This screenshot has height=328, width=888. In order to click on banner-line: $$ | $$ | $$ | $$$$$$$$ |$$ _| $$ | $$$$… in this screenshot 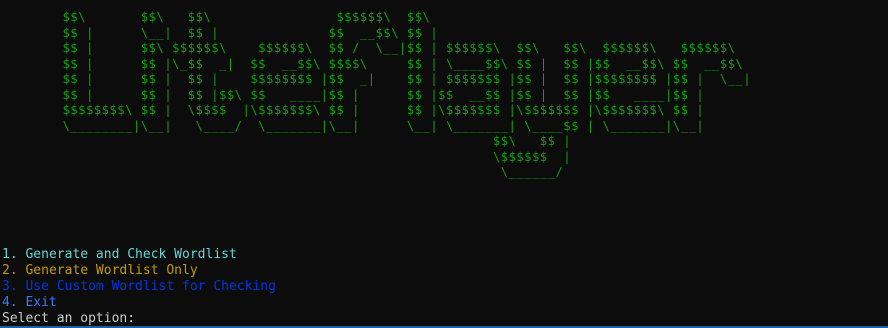, I will do `click(376, 79)`.